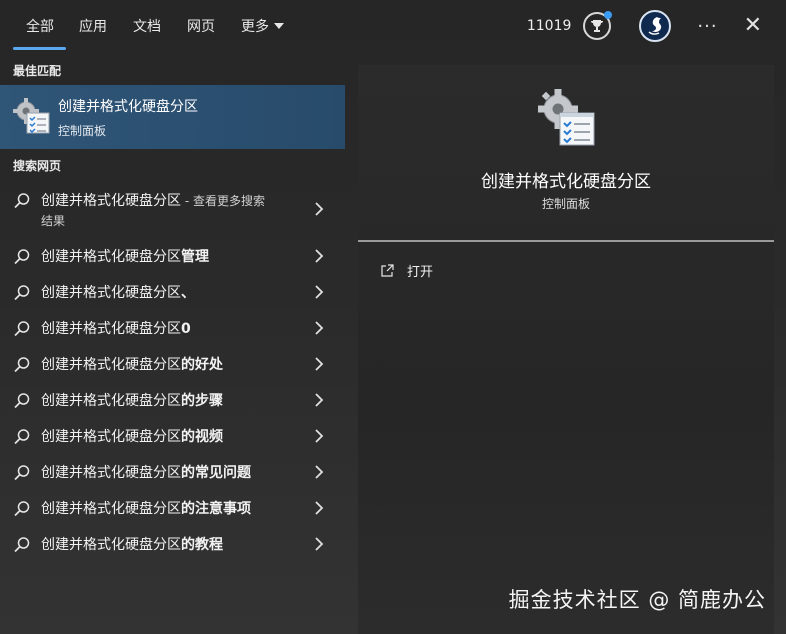 This screenshot has width=786, height=634. I want to click on query-suffix: 的视频, so click(202, 437).